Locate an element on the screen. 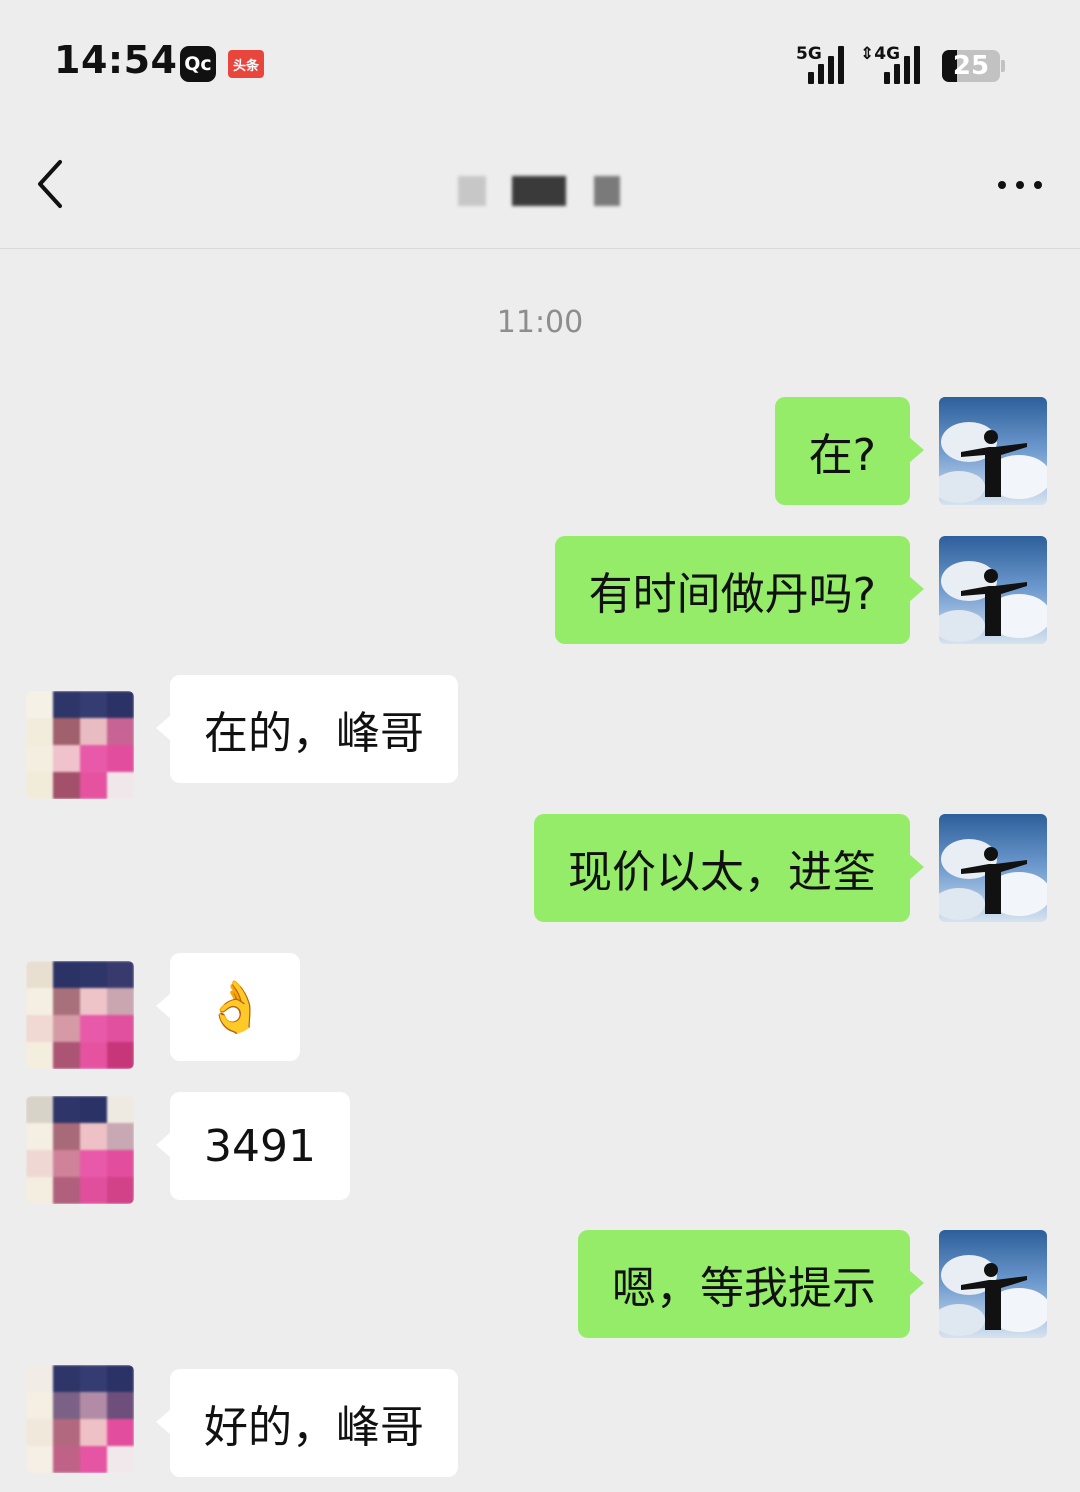 The height and width of the screenshot is (1492, 1080). battery-tip is located at coordinates (1003, 66).